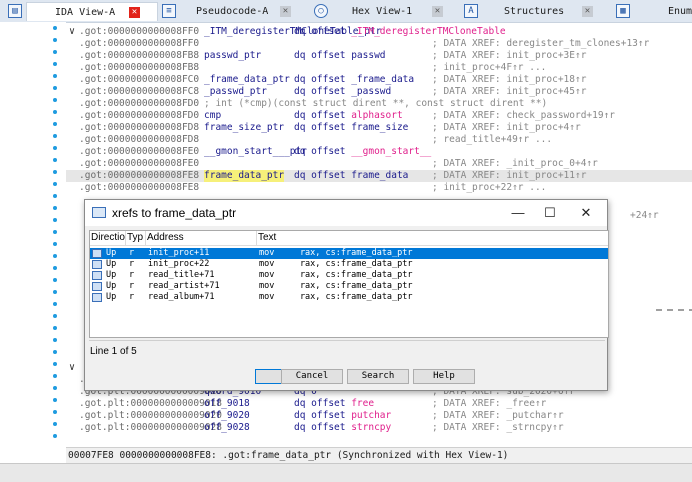 The width and height of the screenshot is (692, 482). Describe the element at coordinates (444, 376) in the screenshot. I see `help-button: Help` at that location.